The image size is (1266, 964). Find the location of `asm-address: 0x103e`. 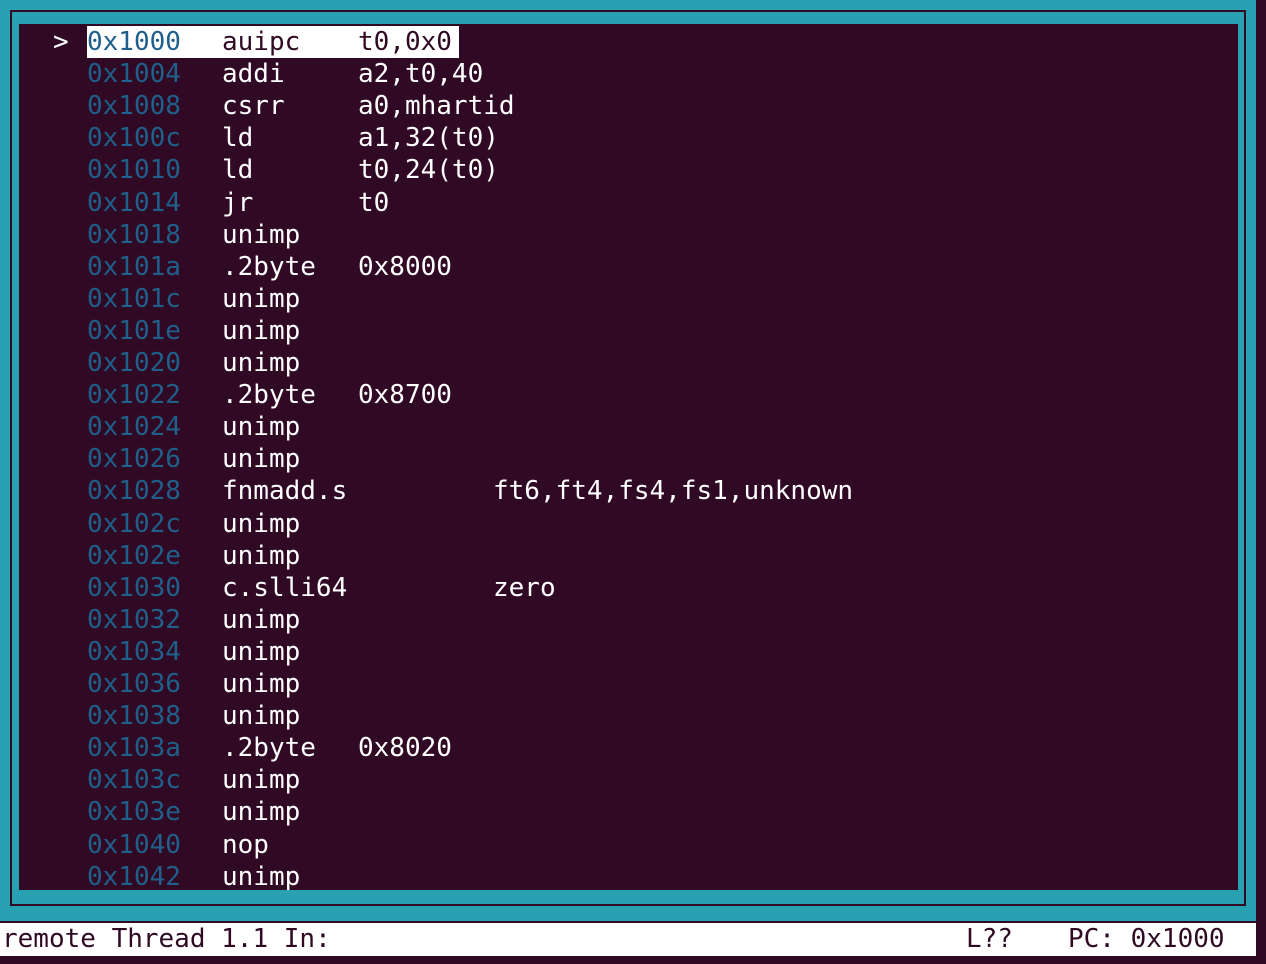

asm-address: 0x103e is located at coordinates (134, 812).